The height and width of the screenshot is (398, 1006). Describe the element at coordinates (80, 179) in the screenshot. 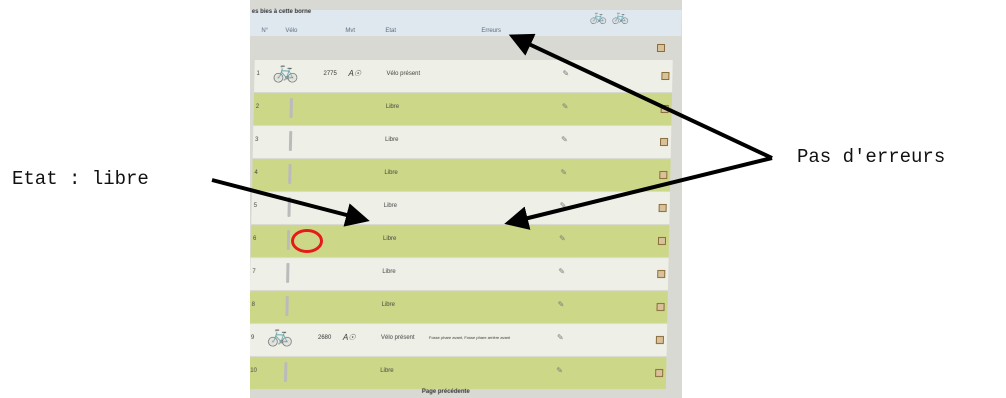

I see `annotation-etat-libre: Etat : libre` at that location.